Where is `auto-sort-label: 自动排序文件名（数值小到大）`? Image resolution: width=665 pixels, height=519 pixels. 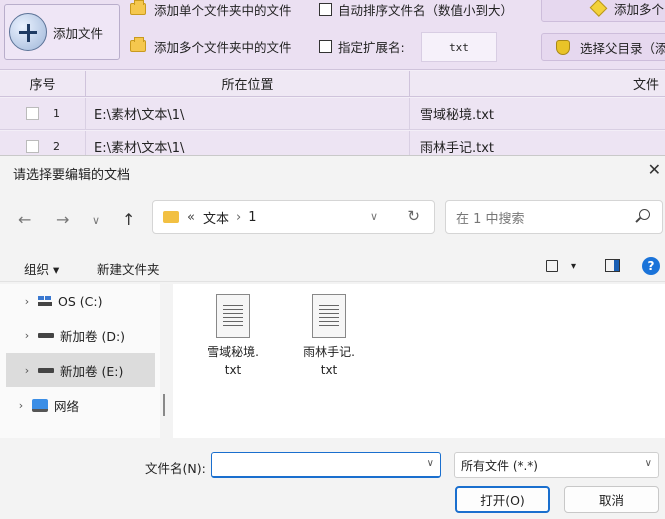
auto-sort-label: 自动排序文件名（数值小到大） is located at coordinates (426, 10).